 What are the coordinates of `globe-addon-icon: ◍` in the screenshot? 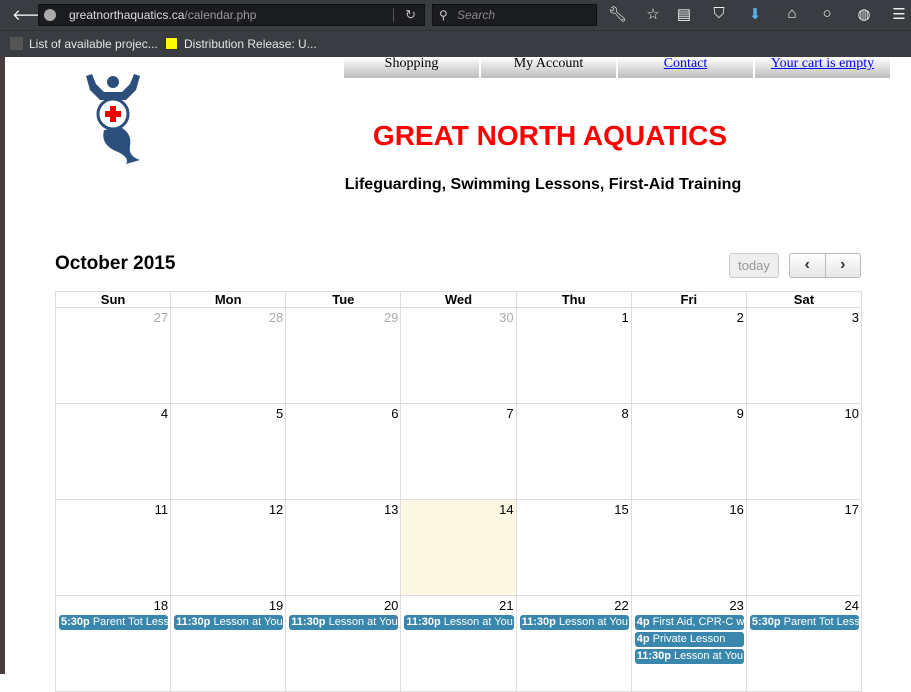 It's located at (864, 14).